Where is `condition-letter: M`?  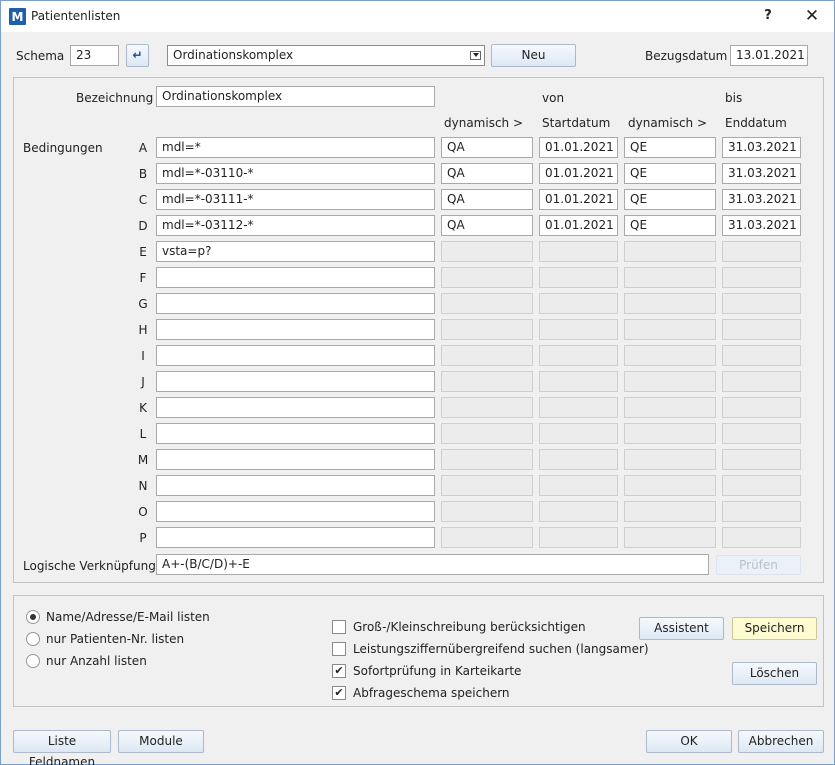
condition-letter: M is located at coordinates (143, 460).